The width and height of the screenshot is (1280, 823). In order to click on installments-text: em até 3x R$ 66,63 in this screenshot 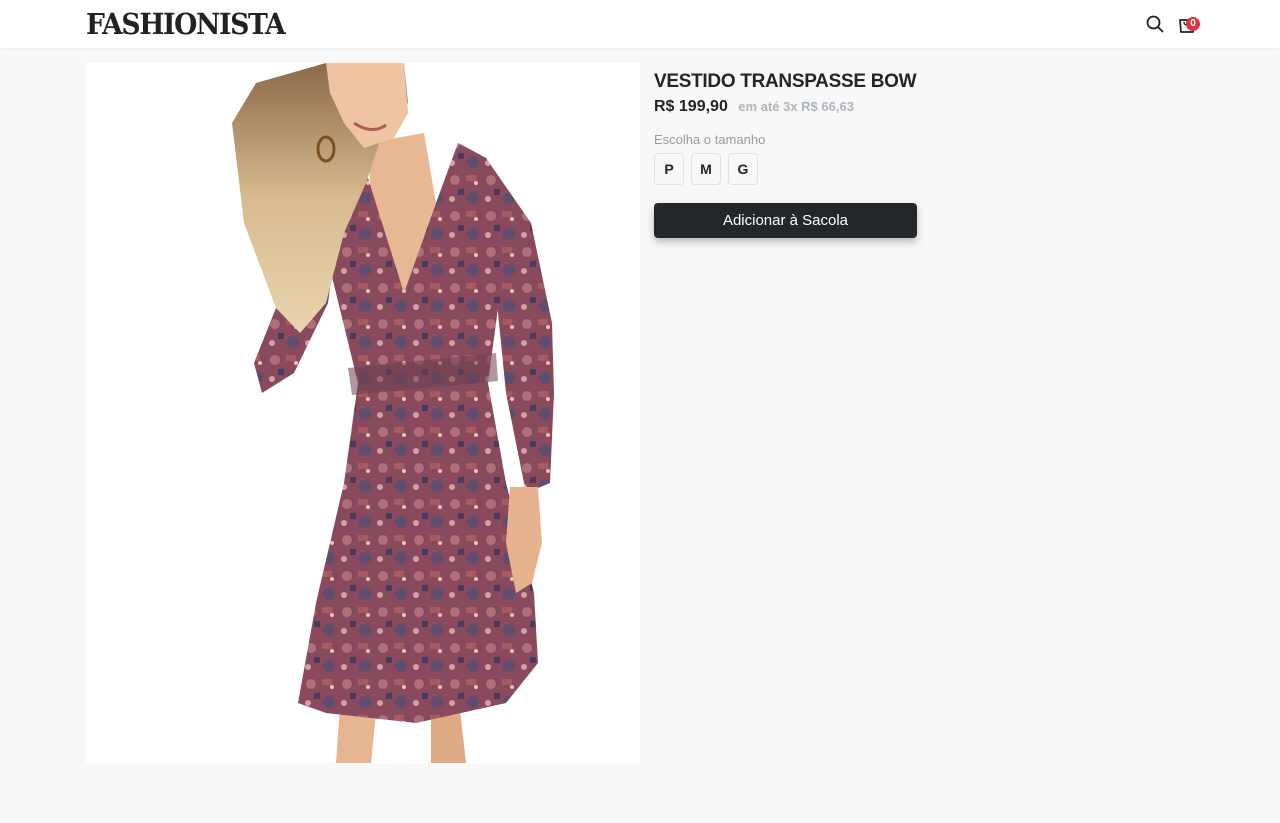, I will do `click(796, 106)`.